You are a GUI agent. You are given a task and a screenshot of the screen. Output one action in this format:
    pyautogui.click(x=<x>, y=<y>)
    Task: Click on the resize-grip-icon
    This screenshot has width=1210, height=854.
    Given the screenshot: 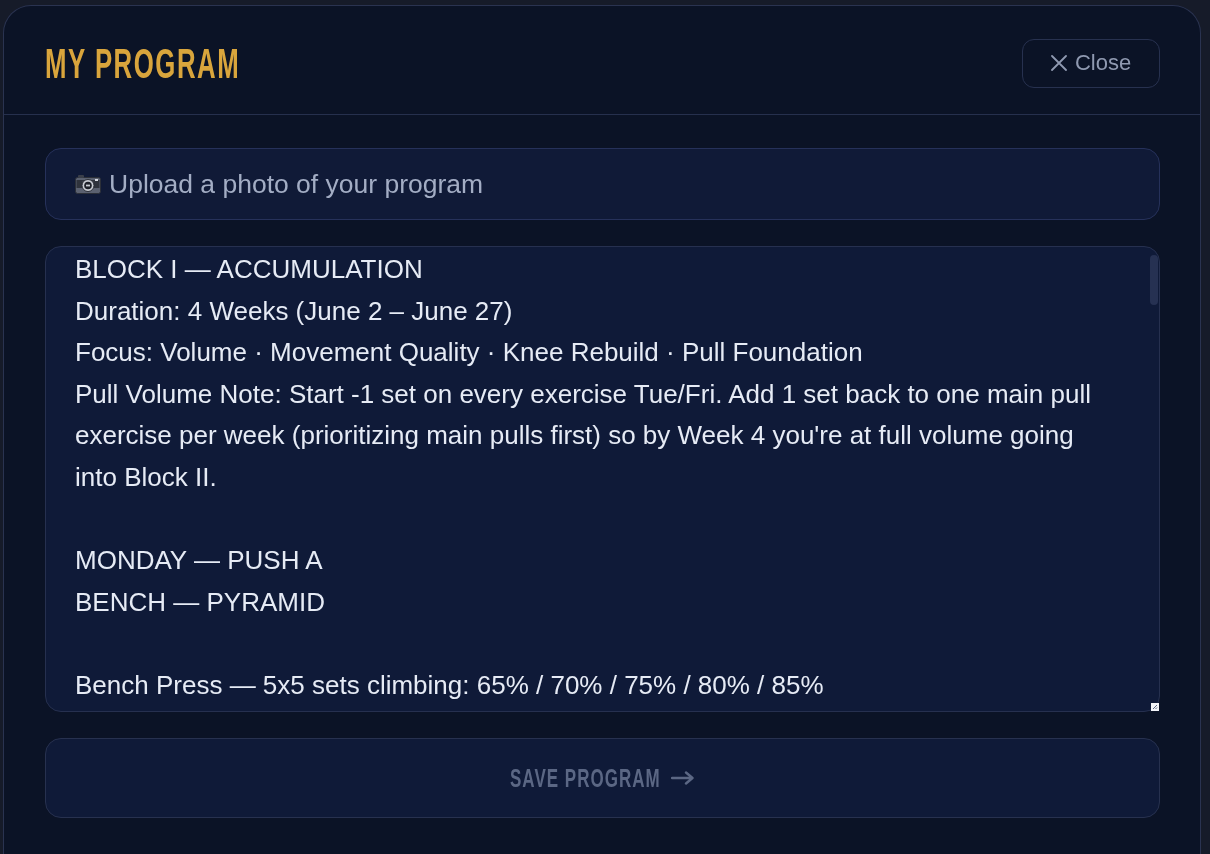 What is the action you would take?
    pyautogui.click(x=1155, y=707)
    